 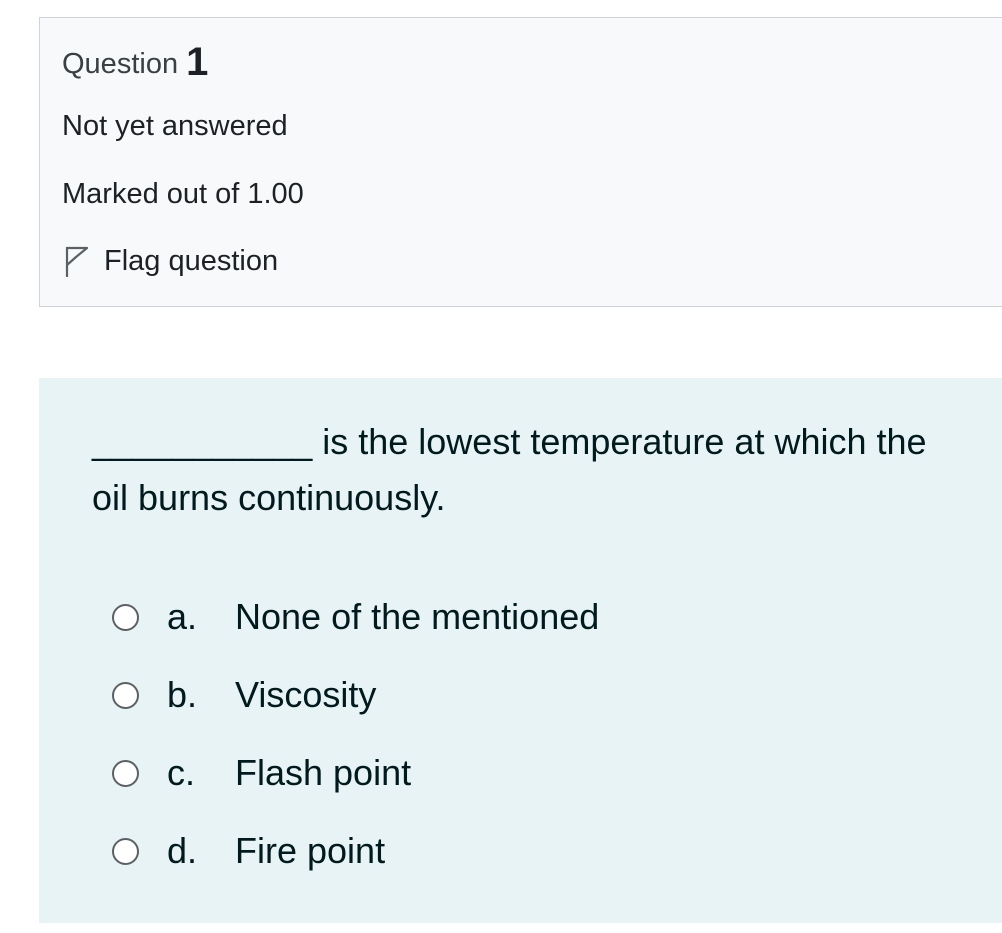 I want to click on flag-icon, so click(x=77, y=261).